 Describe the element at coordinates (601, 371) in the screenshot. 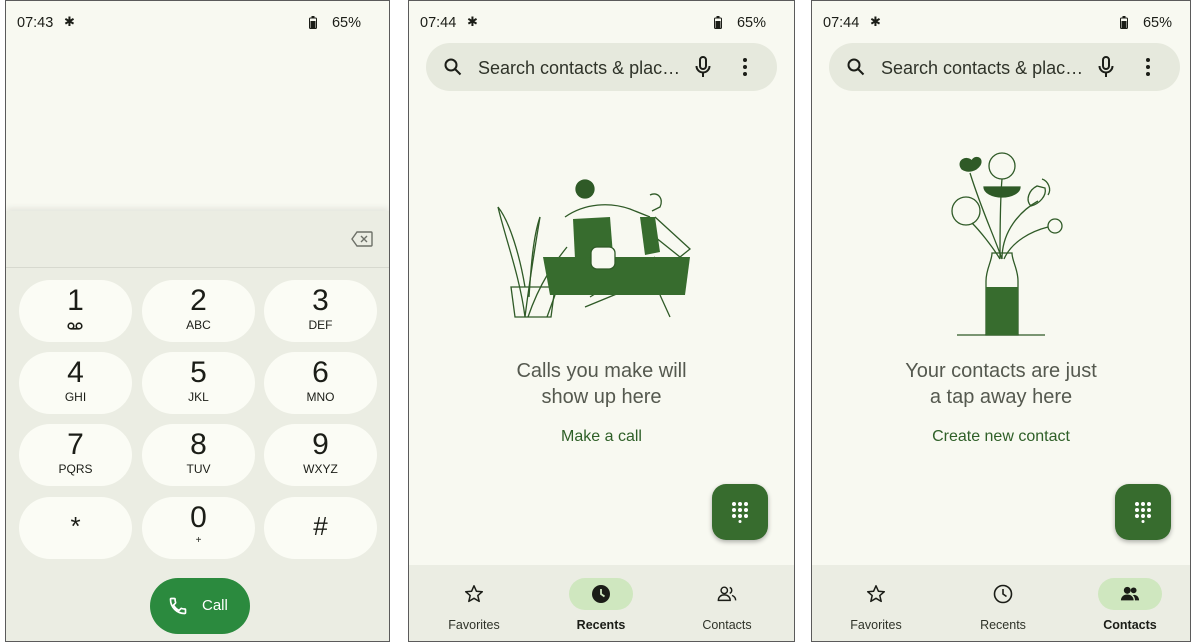

I see `empty-state-title-line1: Calls you make will` at that location.